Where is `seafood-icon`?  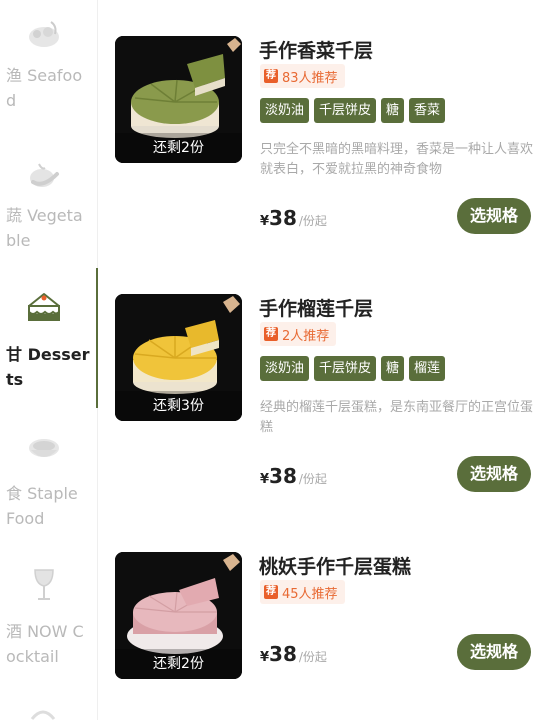
seafood-icon is located at coordinates (44, 33).